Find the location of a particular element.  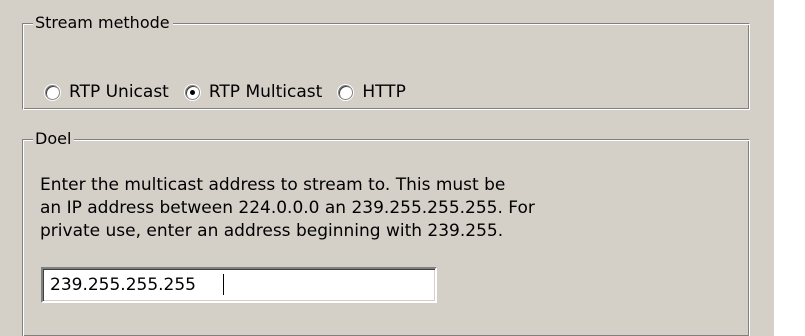

stream-method-options: RTP Unicast RTP Multicast HTTP is located at coordinates (233, 92).